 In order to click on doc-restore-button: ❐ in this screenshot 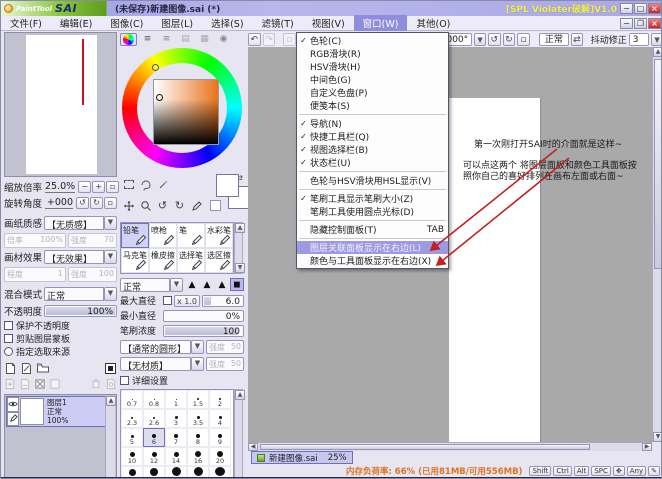, I will do `click(640, 23)`.